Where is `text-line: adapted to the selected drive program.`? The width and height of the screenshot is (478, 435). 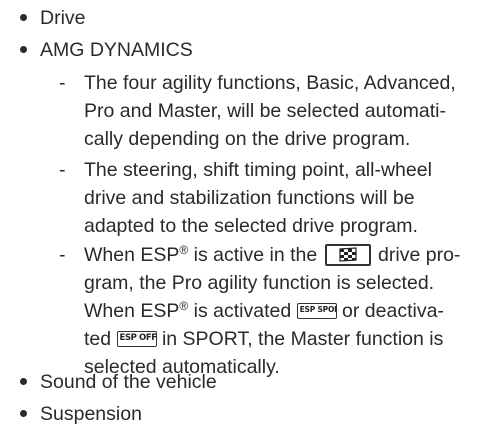 text-line: adapted to the selected drive program. is located at coordinates (251, 226).